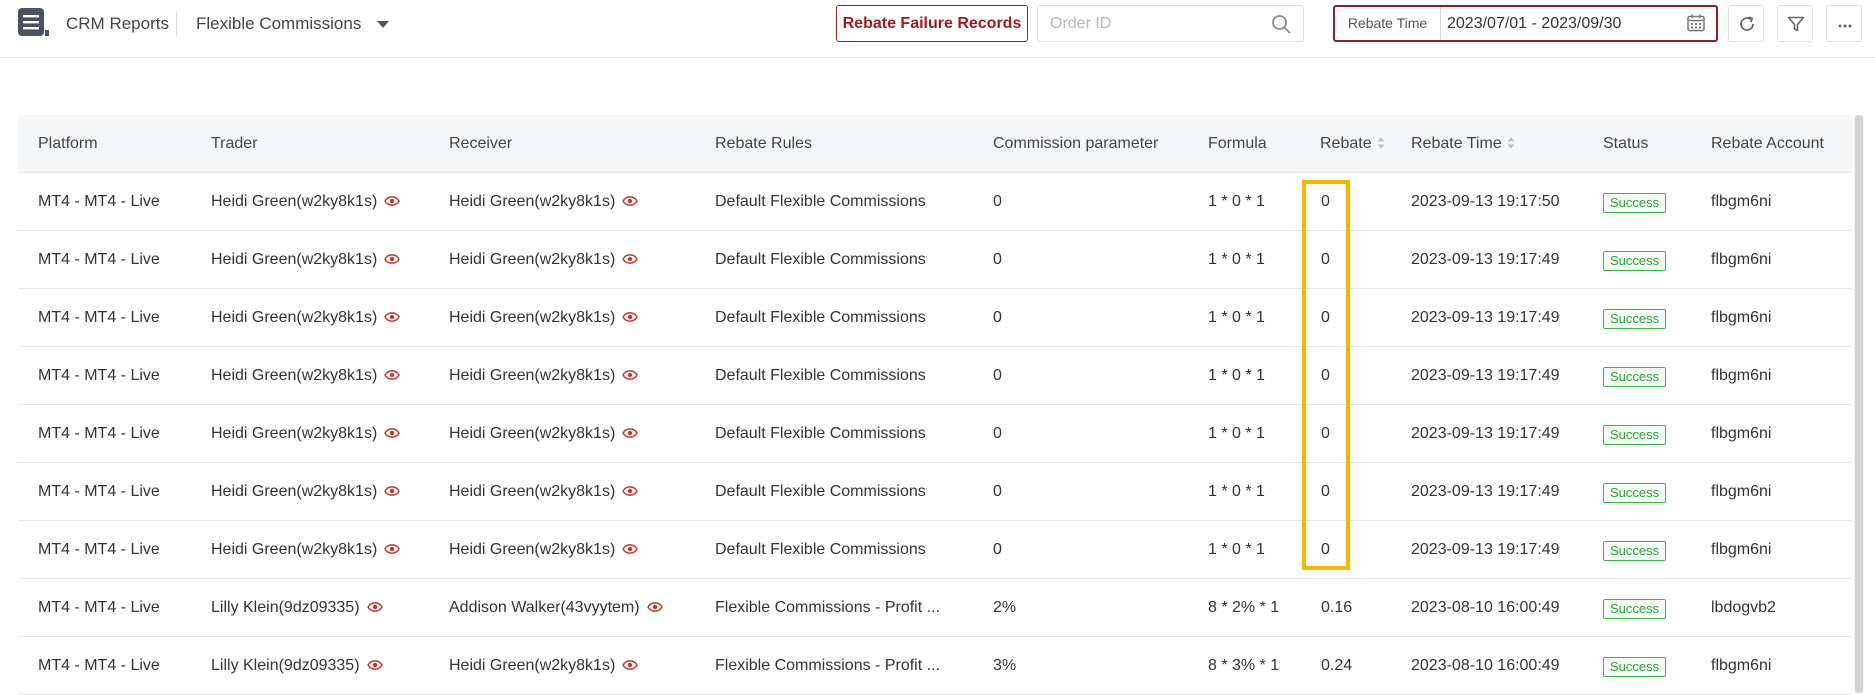  What do you see at coordinates (1844, 23) in the screenshot?
I see `more-options-button` at bounding box center [1844, 23].